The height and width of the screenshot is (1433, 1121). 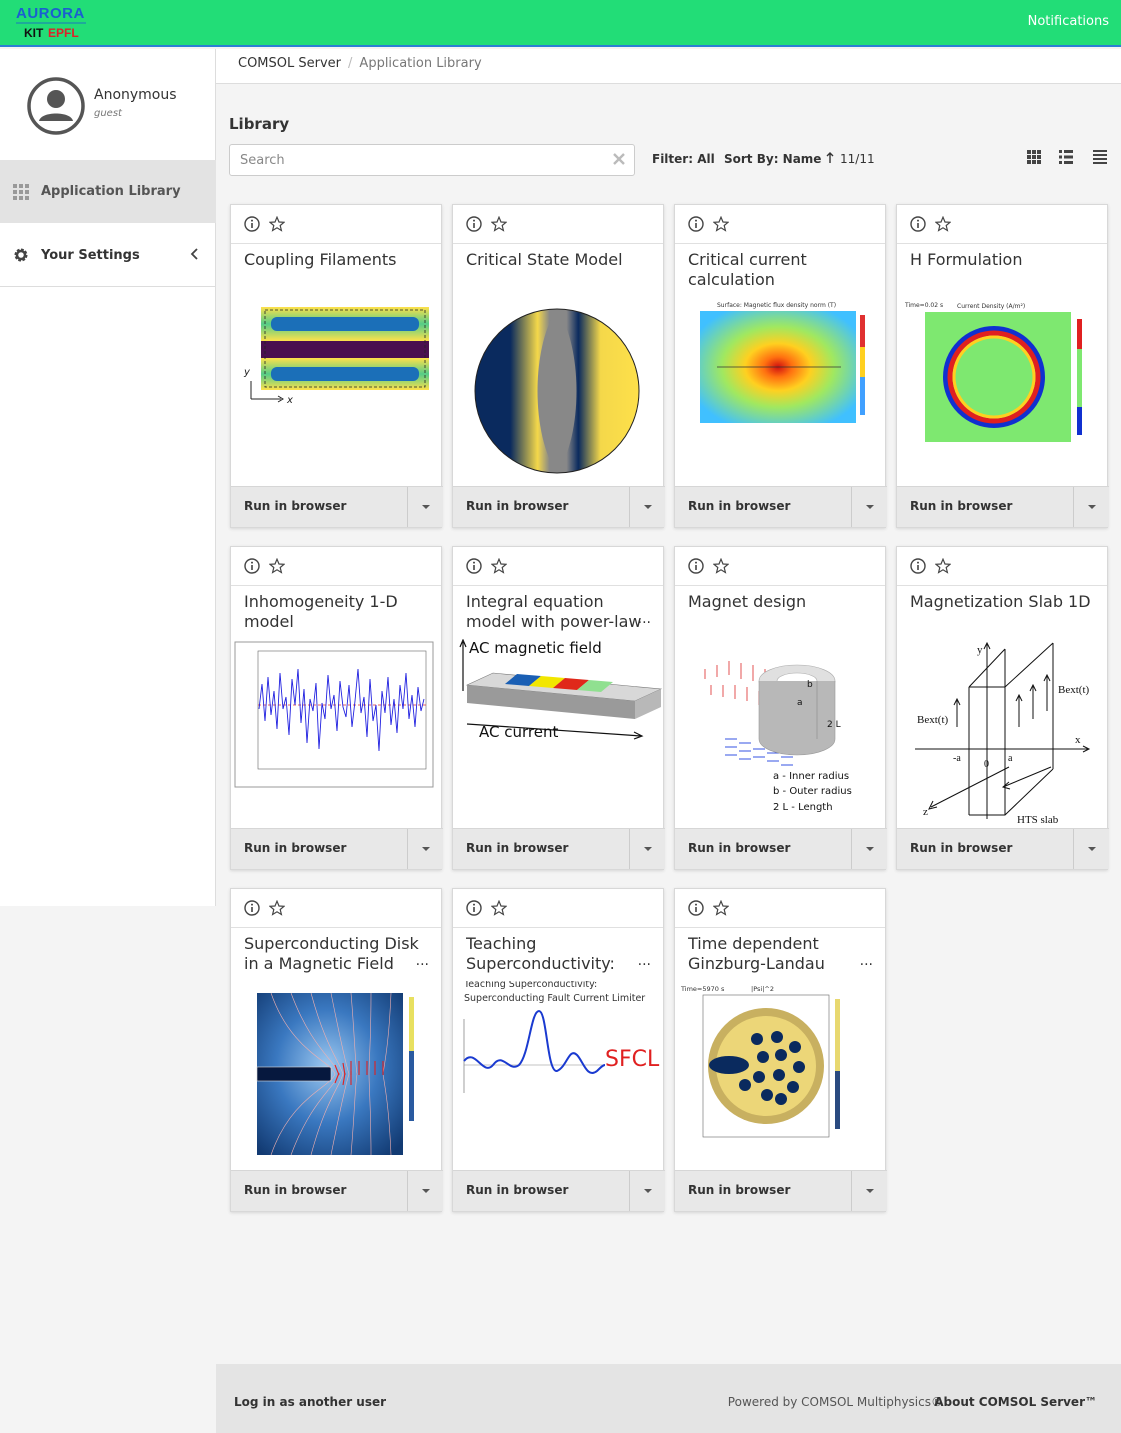 What do you see at coordinates (779, 159) in the screenshot?
I see `sort-dropdown: Sort By: Name` at bounding box center [779, 159].